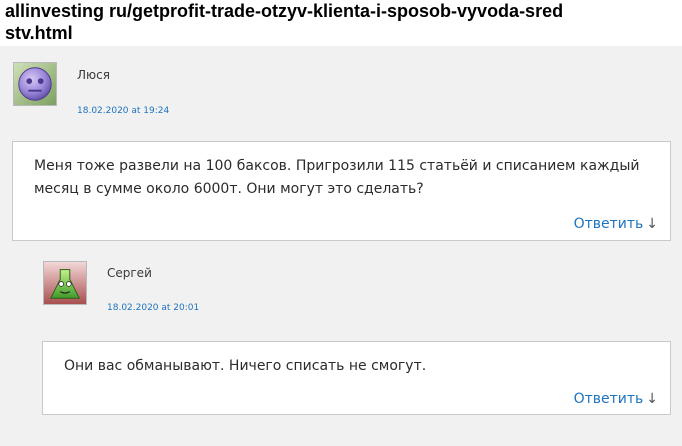  What do you see at coordinates (129, 273) in the screenshot?
I see `comment-author: Сергей` at bounding box center [129, 273].